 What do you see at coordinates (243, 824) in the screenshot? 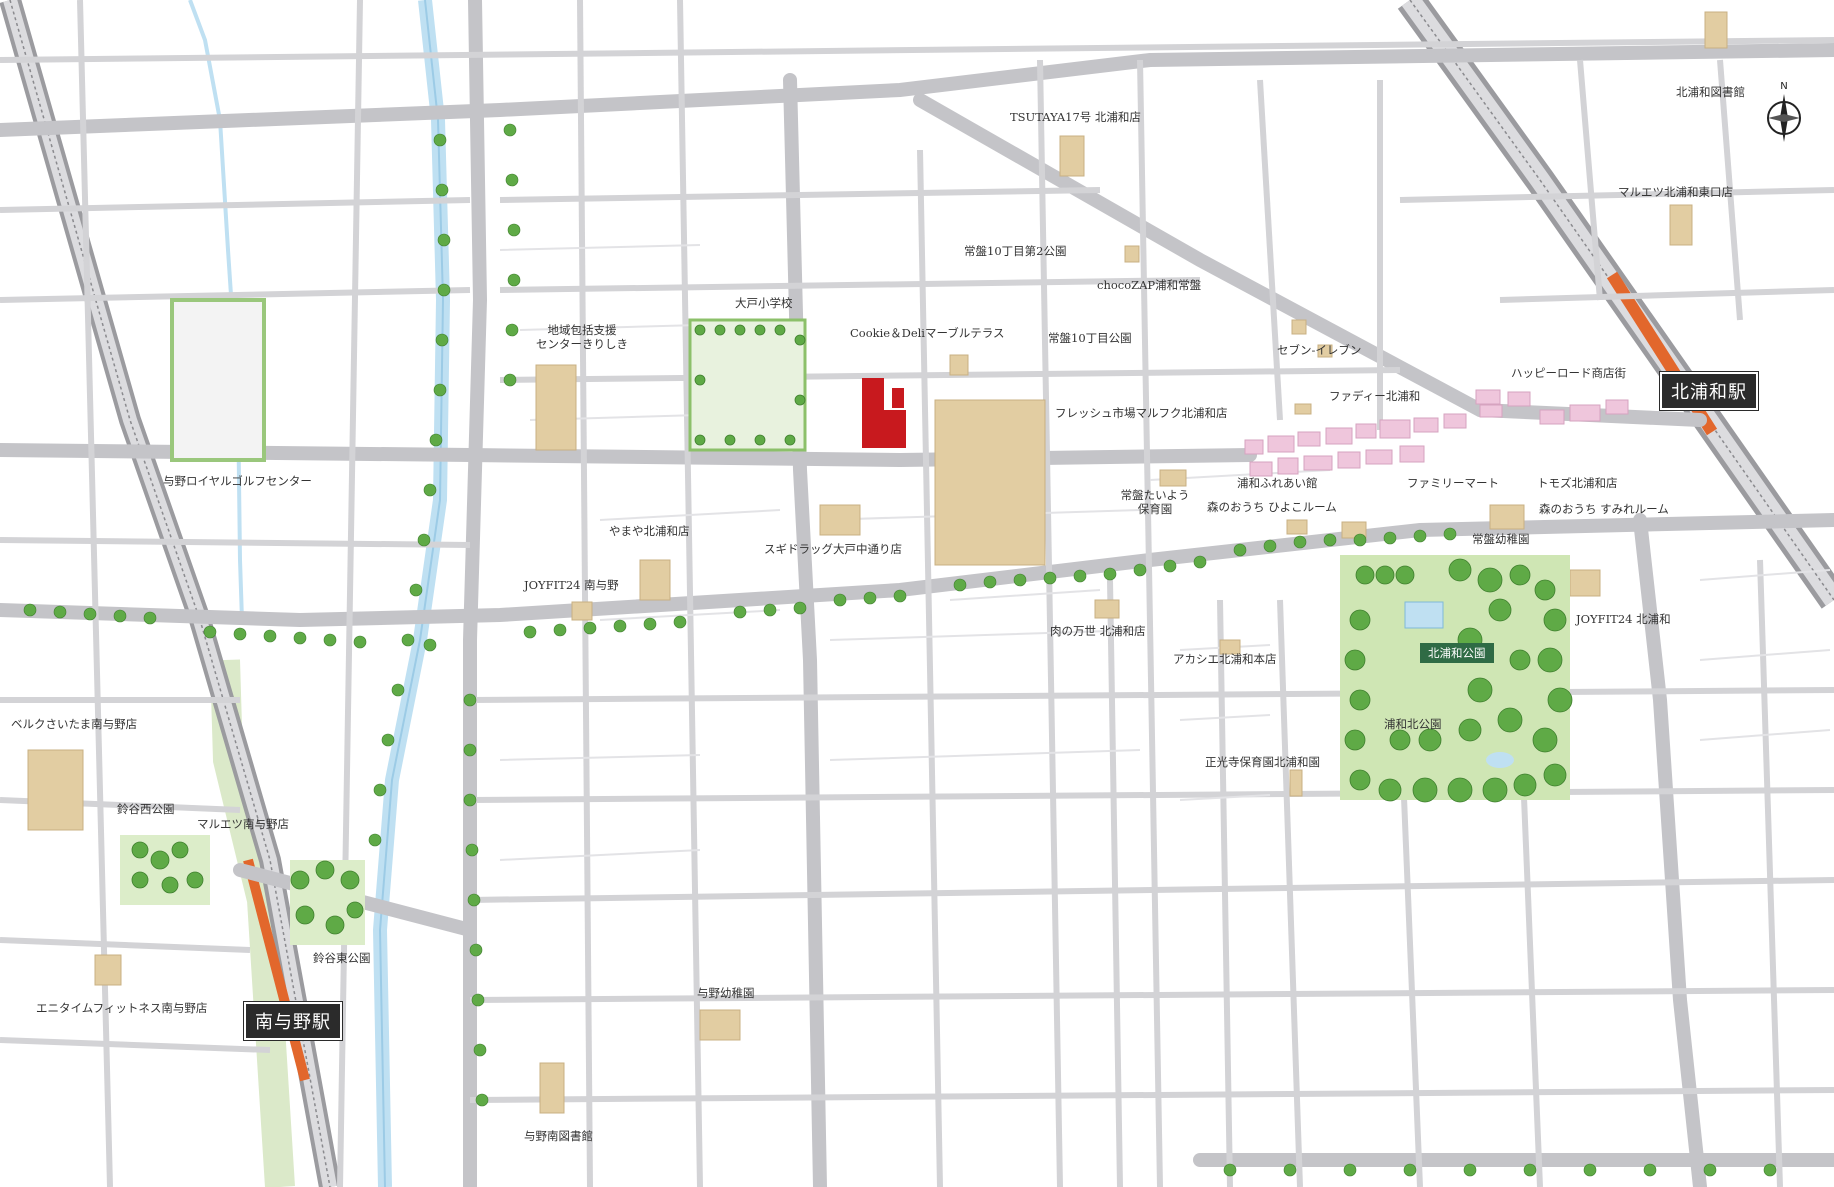
I see `place-label: マルエツ南与野店` at bounding box center [243, 824].